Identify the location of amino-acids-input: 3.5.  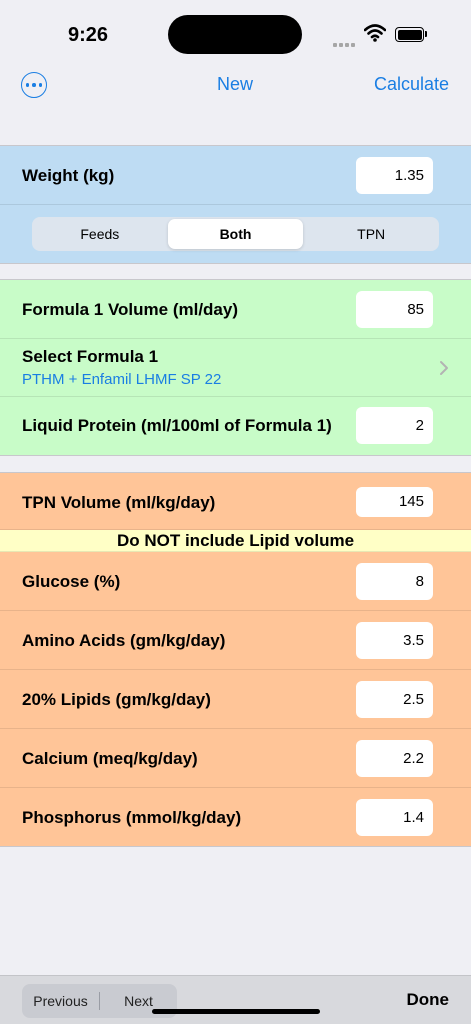
(394, 640).